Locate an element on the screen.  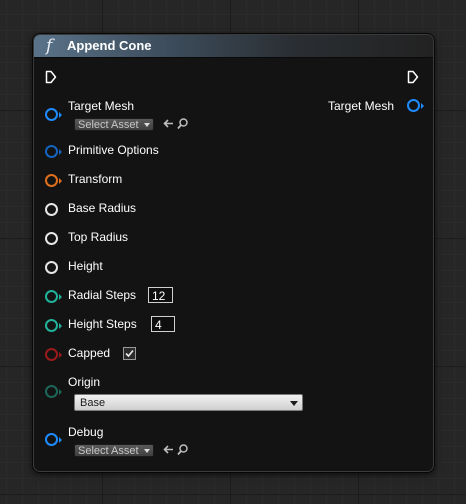
radial-steps-label: Radial Steps is located at coordinates (102, 295).